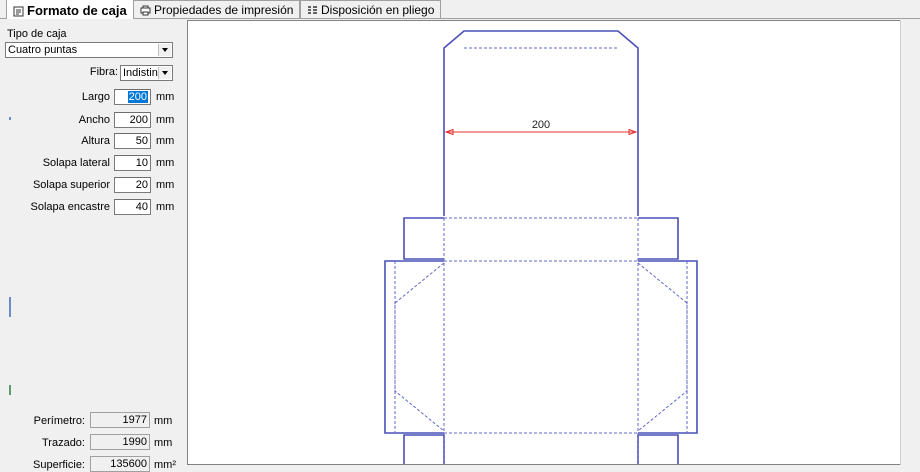  I want to click on solapa-lateral-input: 10, so click(132, 163).